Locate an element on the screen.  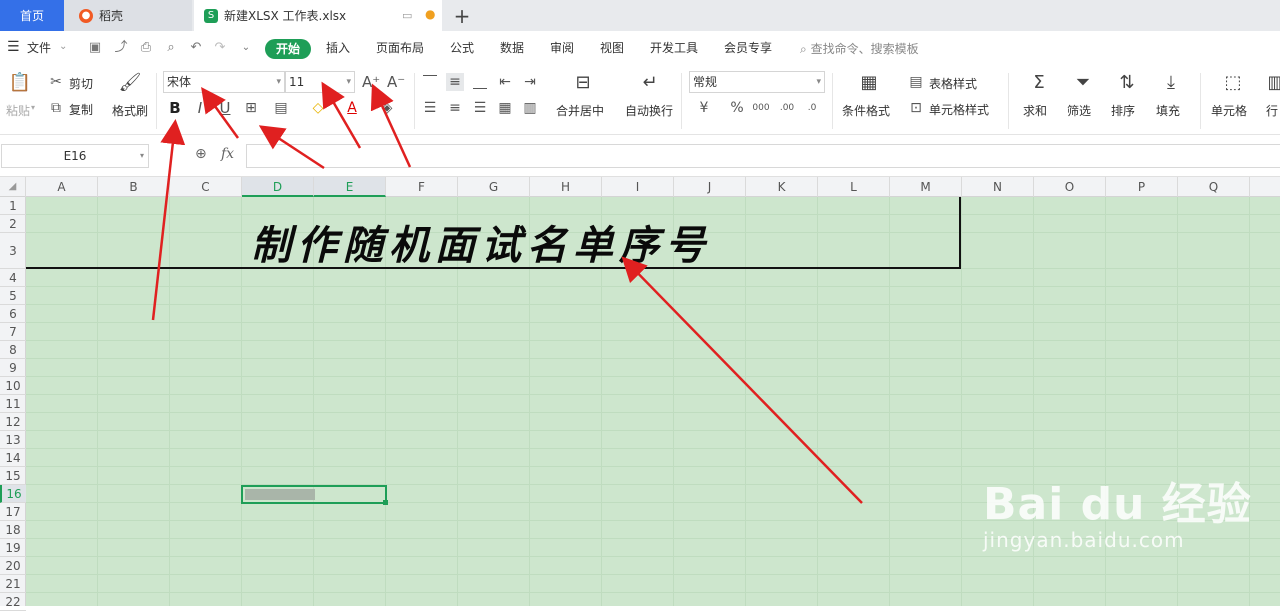
column-header-o: O is located at coordinates (1070, 187).